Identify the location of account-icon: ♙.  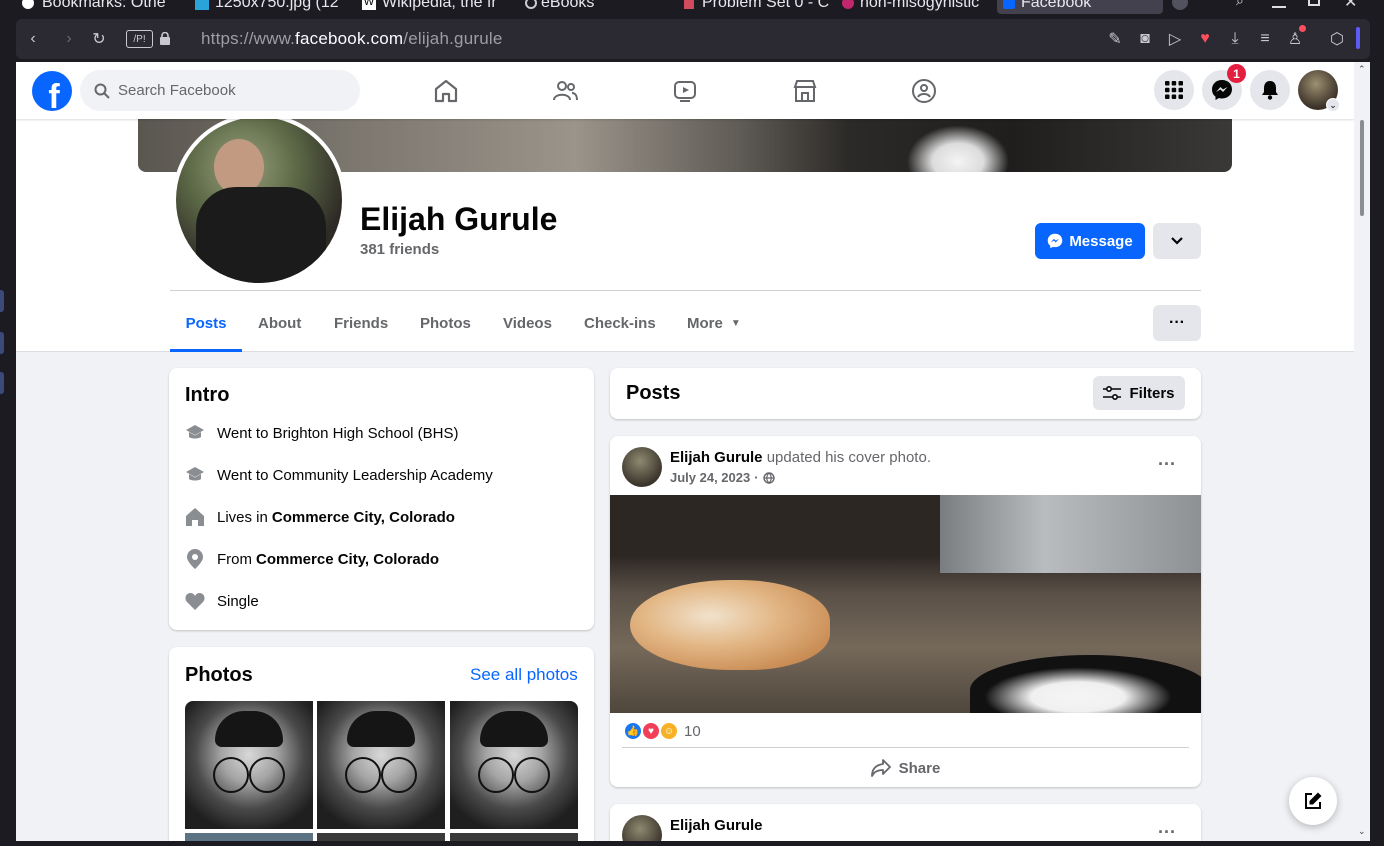
(1295, 39).